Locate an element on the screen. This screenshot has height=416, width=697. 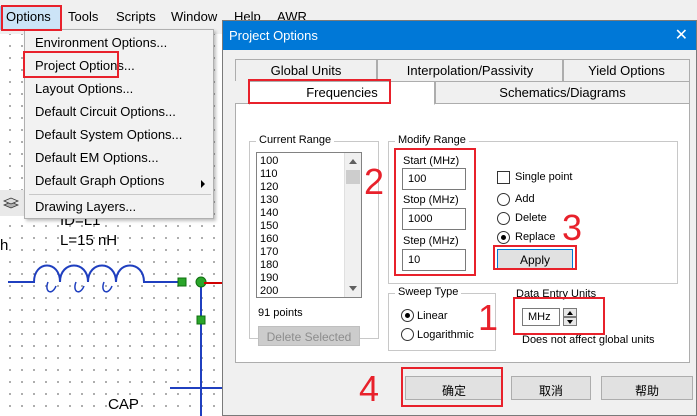
menu-scripts: Scripts is located at coordinates (136, 16).